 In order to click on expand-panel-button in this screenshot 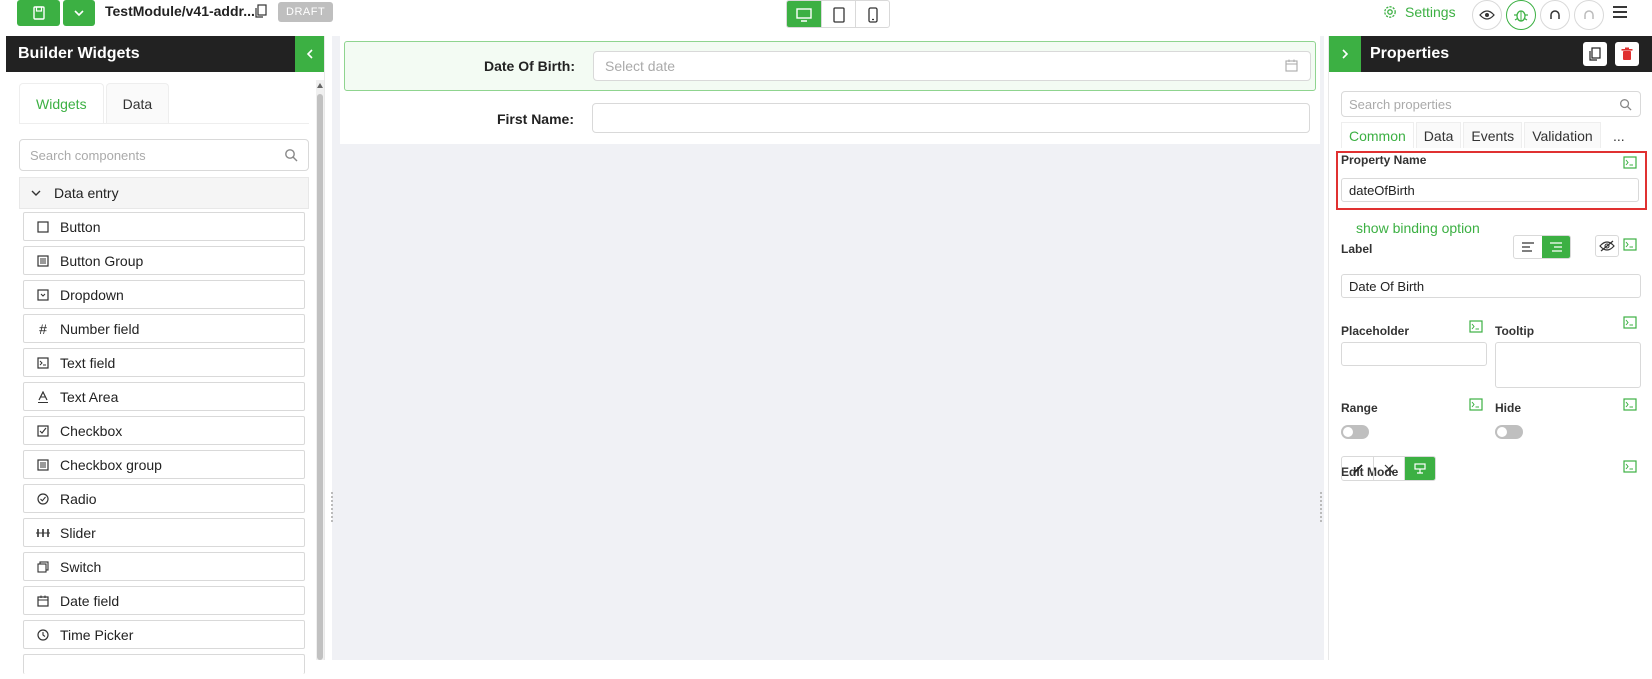, I will do `click(1345, 54)`.